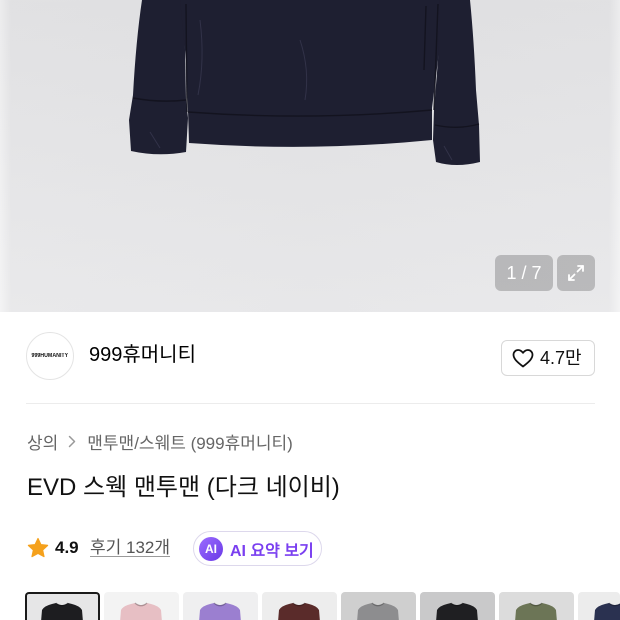 Image resolution: width=620 pixels, height=620 pixels. What do you see at coordinates (67, 547) in the screenshot?
I see `rating-value: 4.9` at bounding box center [67, 547].